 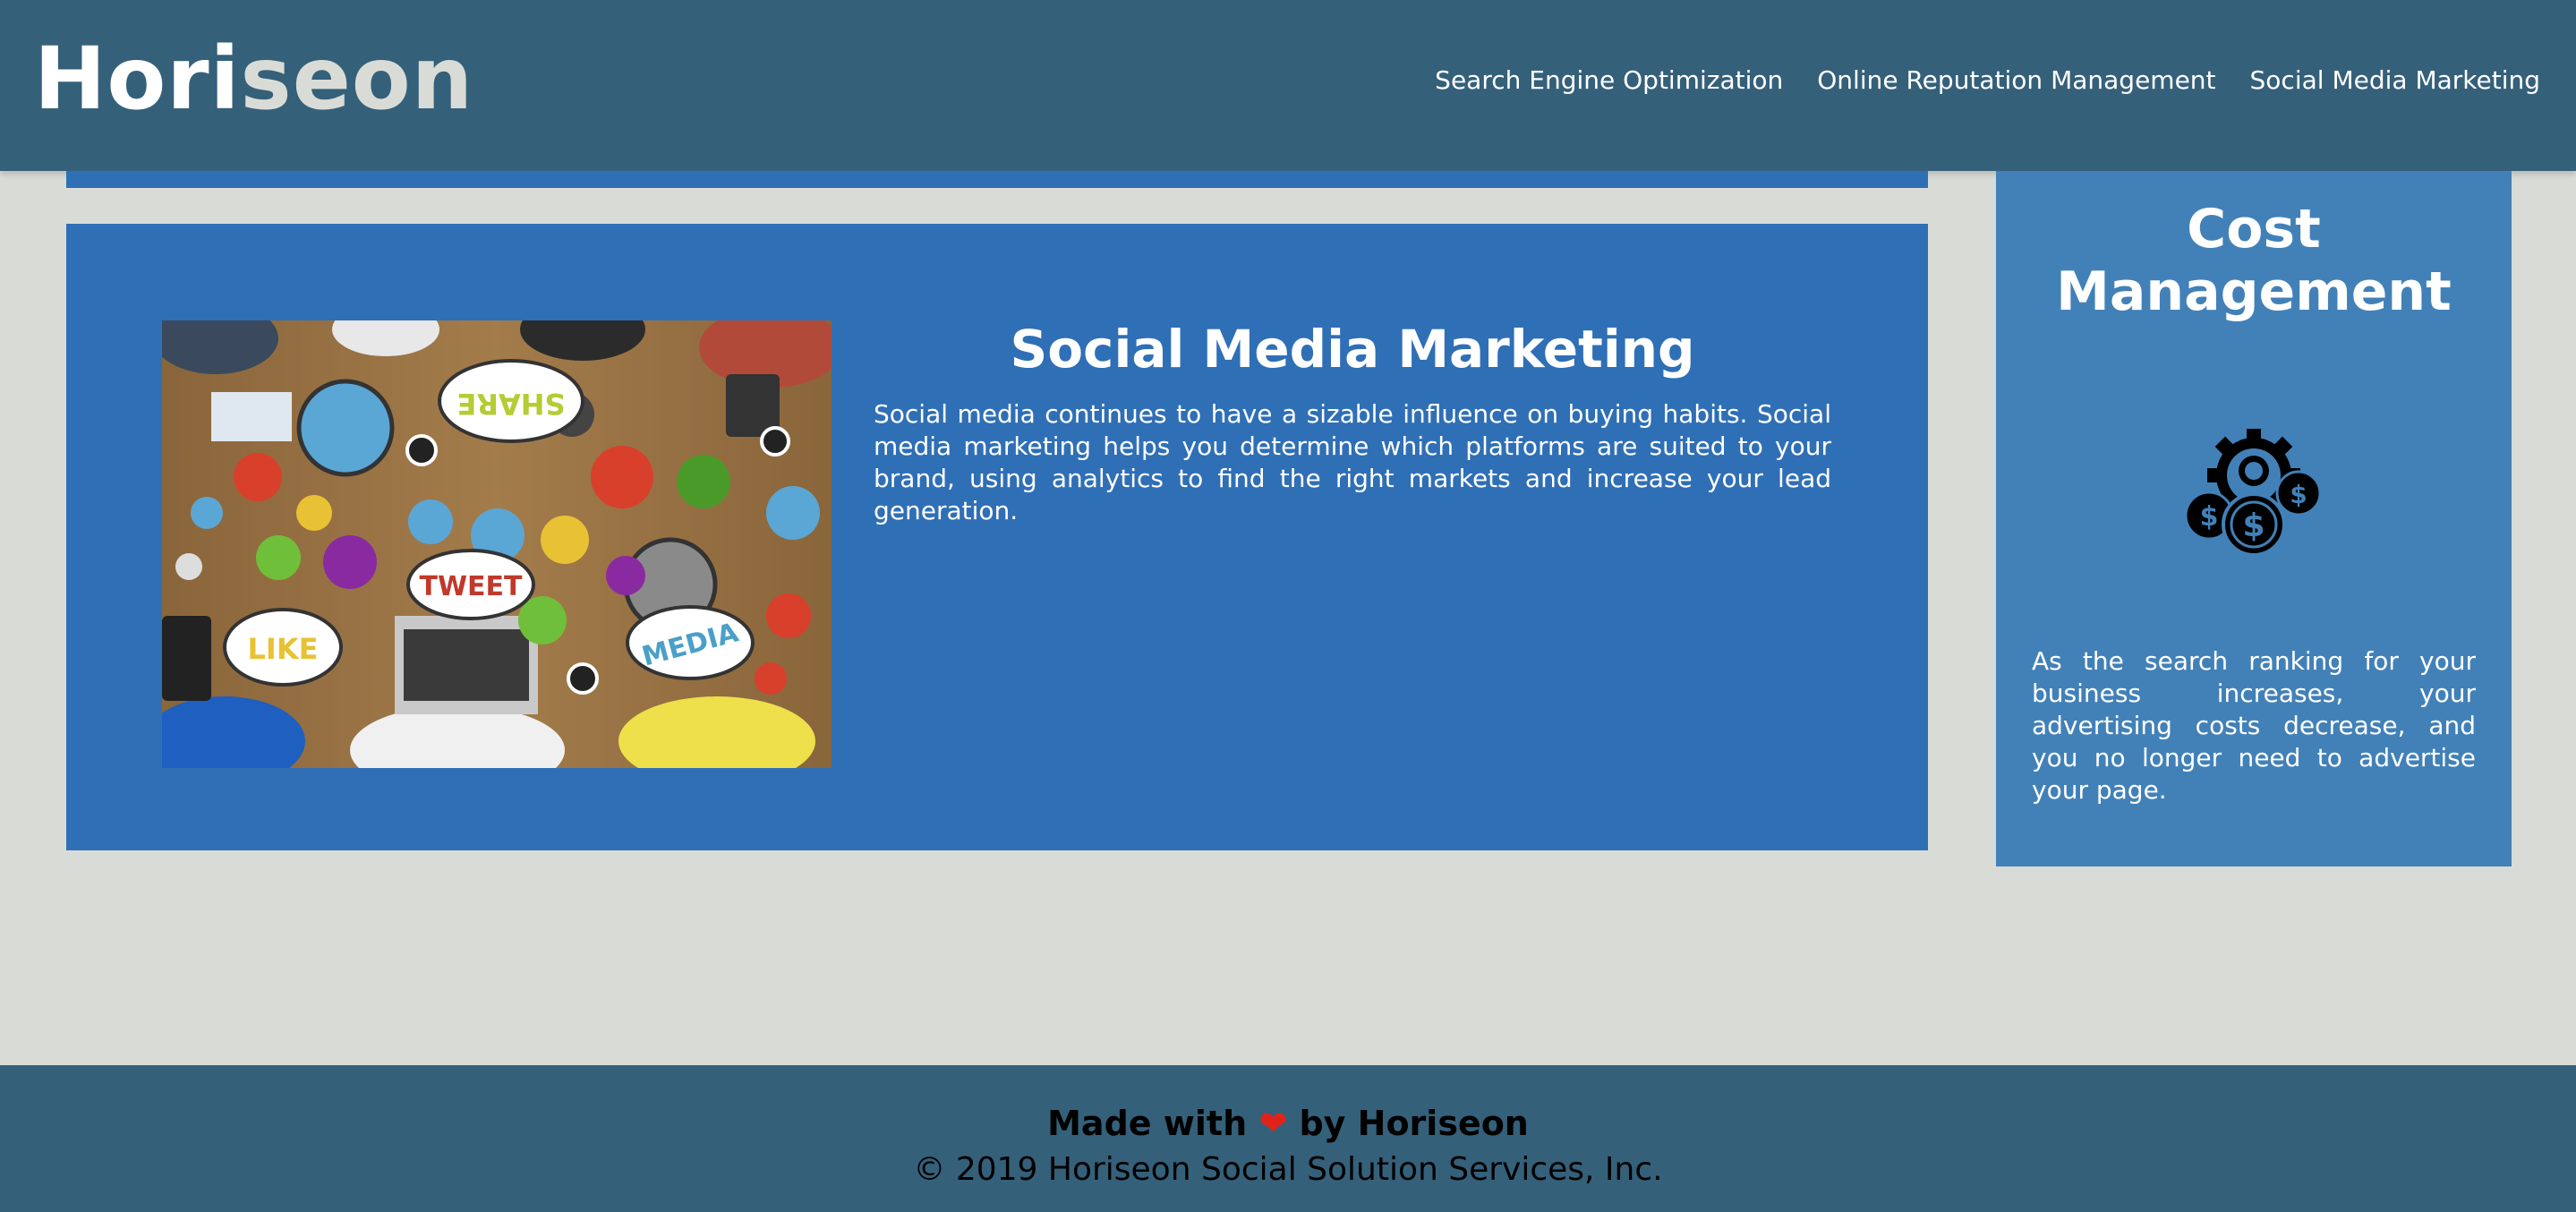 I want to click on like-bubble-text: LIKE, so click(x=283, y=649).